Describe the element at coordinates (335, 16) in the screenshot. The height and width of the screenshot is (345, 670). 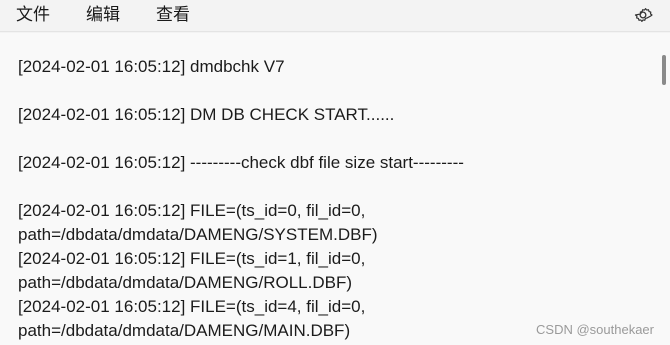
I see `menu-bar: 文件 编辑 查看` at that location.